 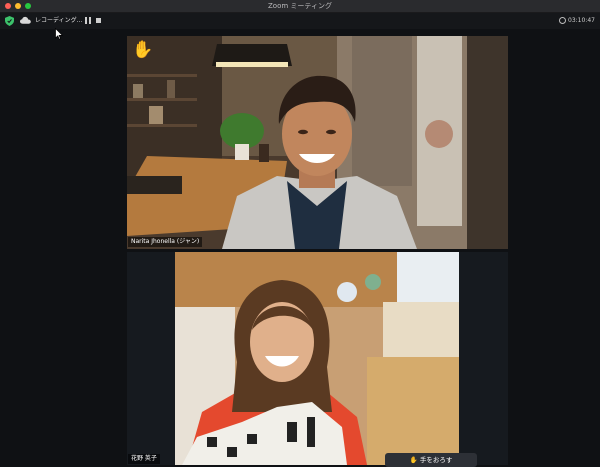 What do you see at coordinates (25, 20) in the screenshot?
I see `cloud-recording-icon` at bounding box center [25, 20].